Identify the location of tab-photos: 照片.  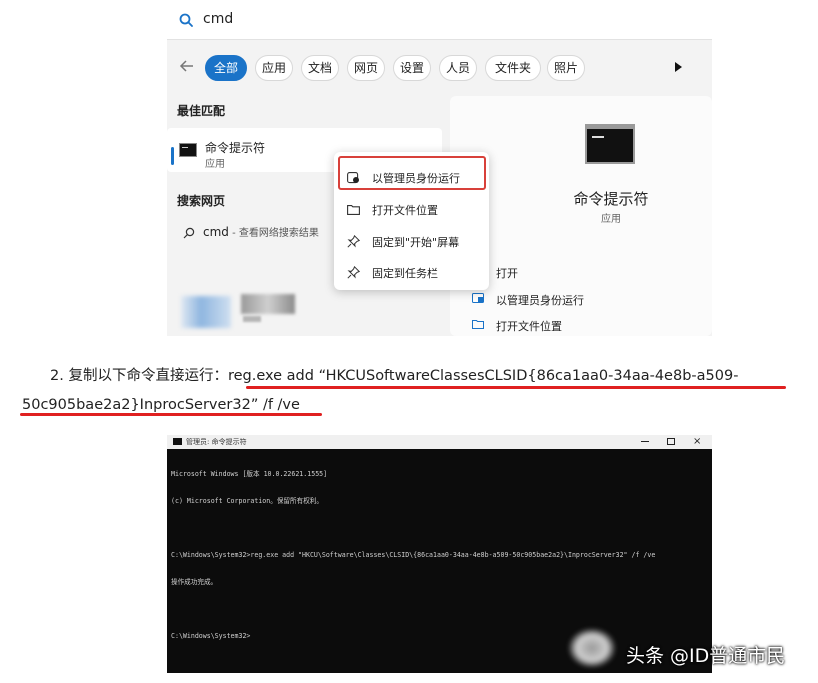
(566, 68).